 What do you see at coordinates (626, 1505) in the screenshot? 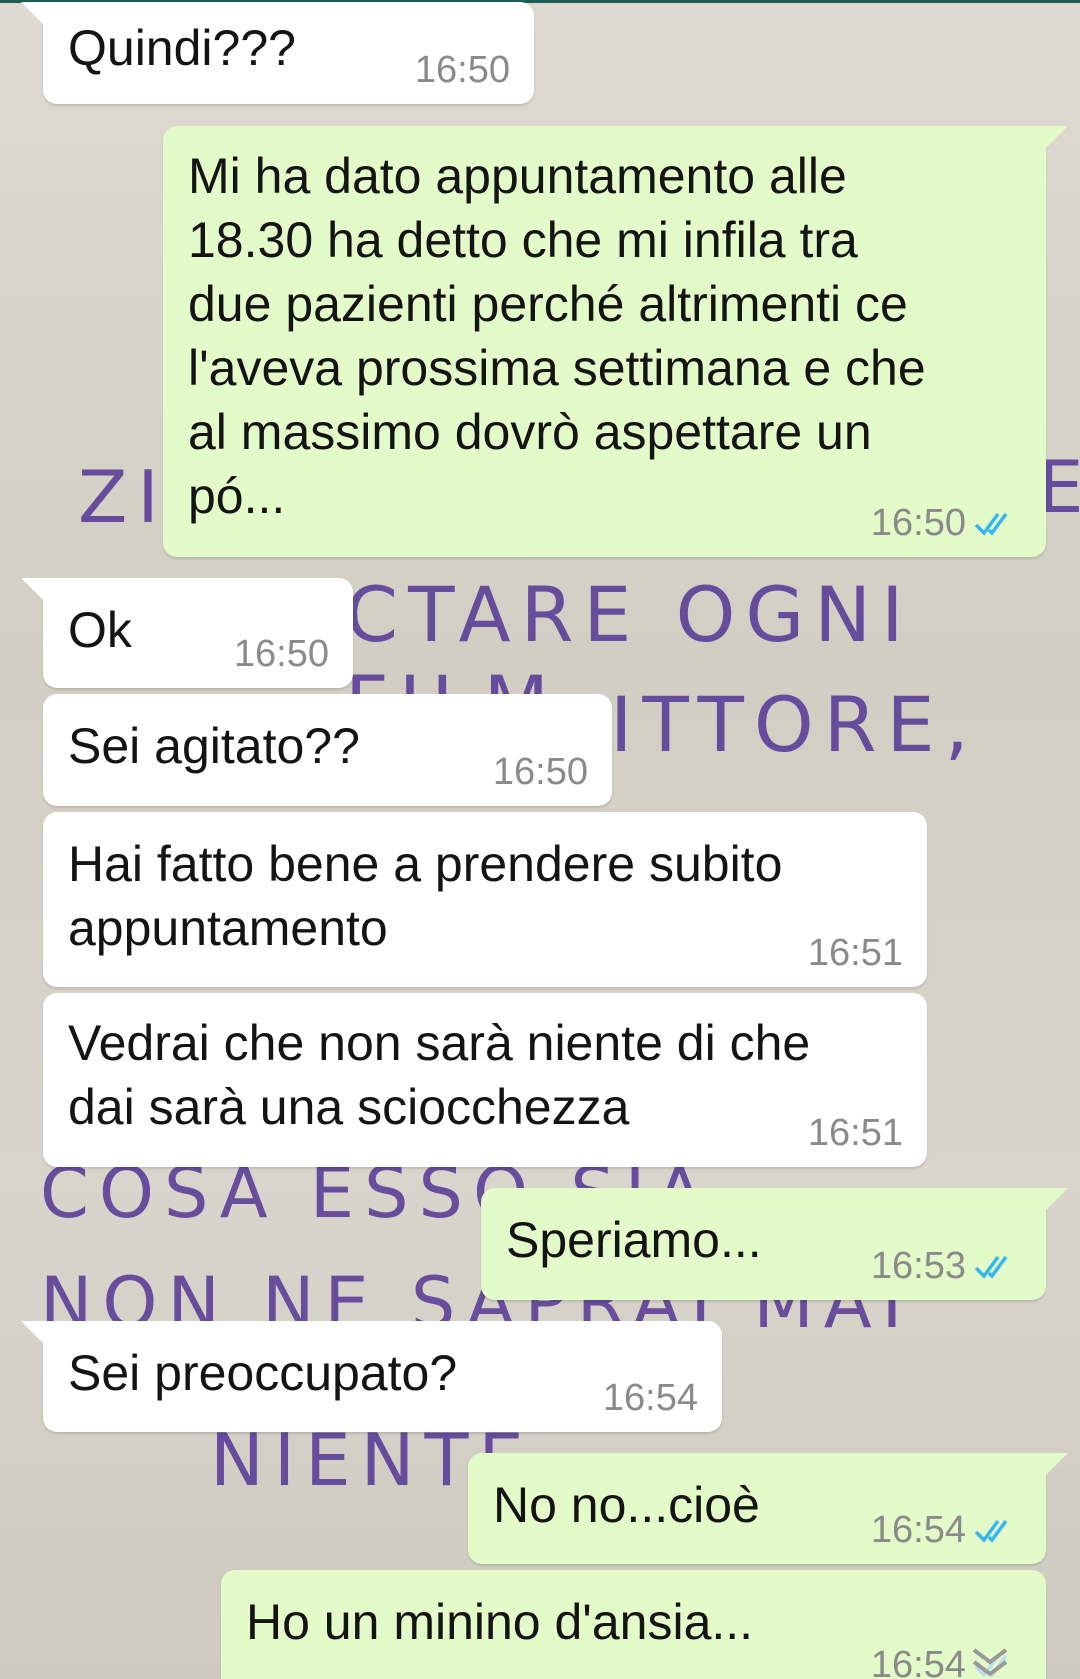
I see `message-text: No no...cioè` at bounding box center [626, 1505].